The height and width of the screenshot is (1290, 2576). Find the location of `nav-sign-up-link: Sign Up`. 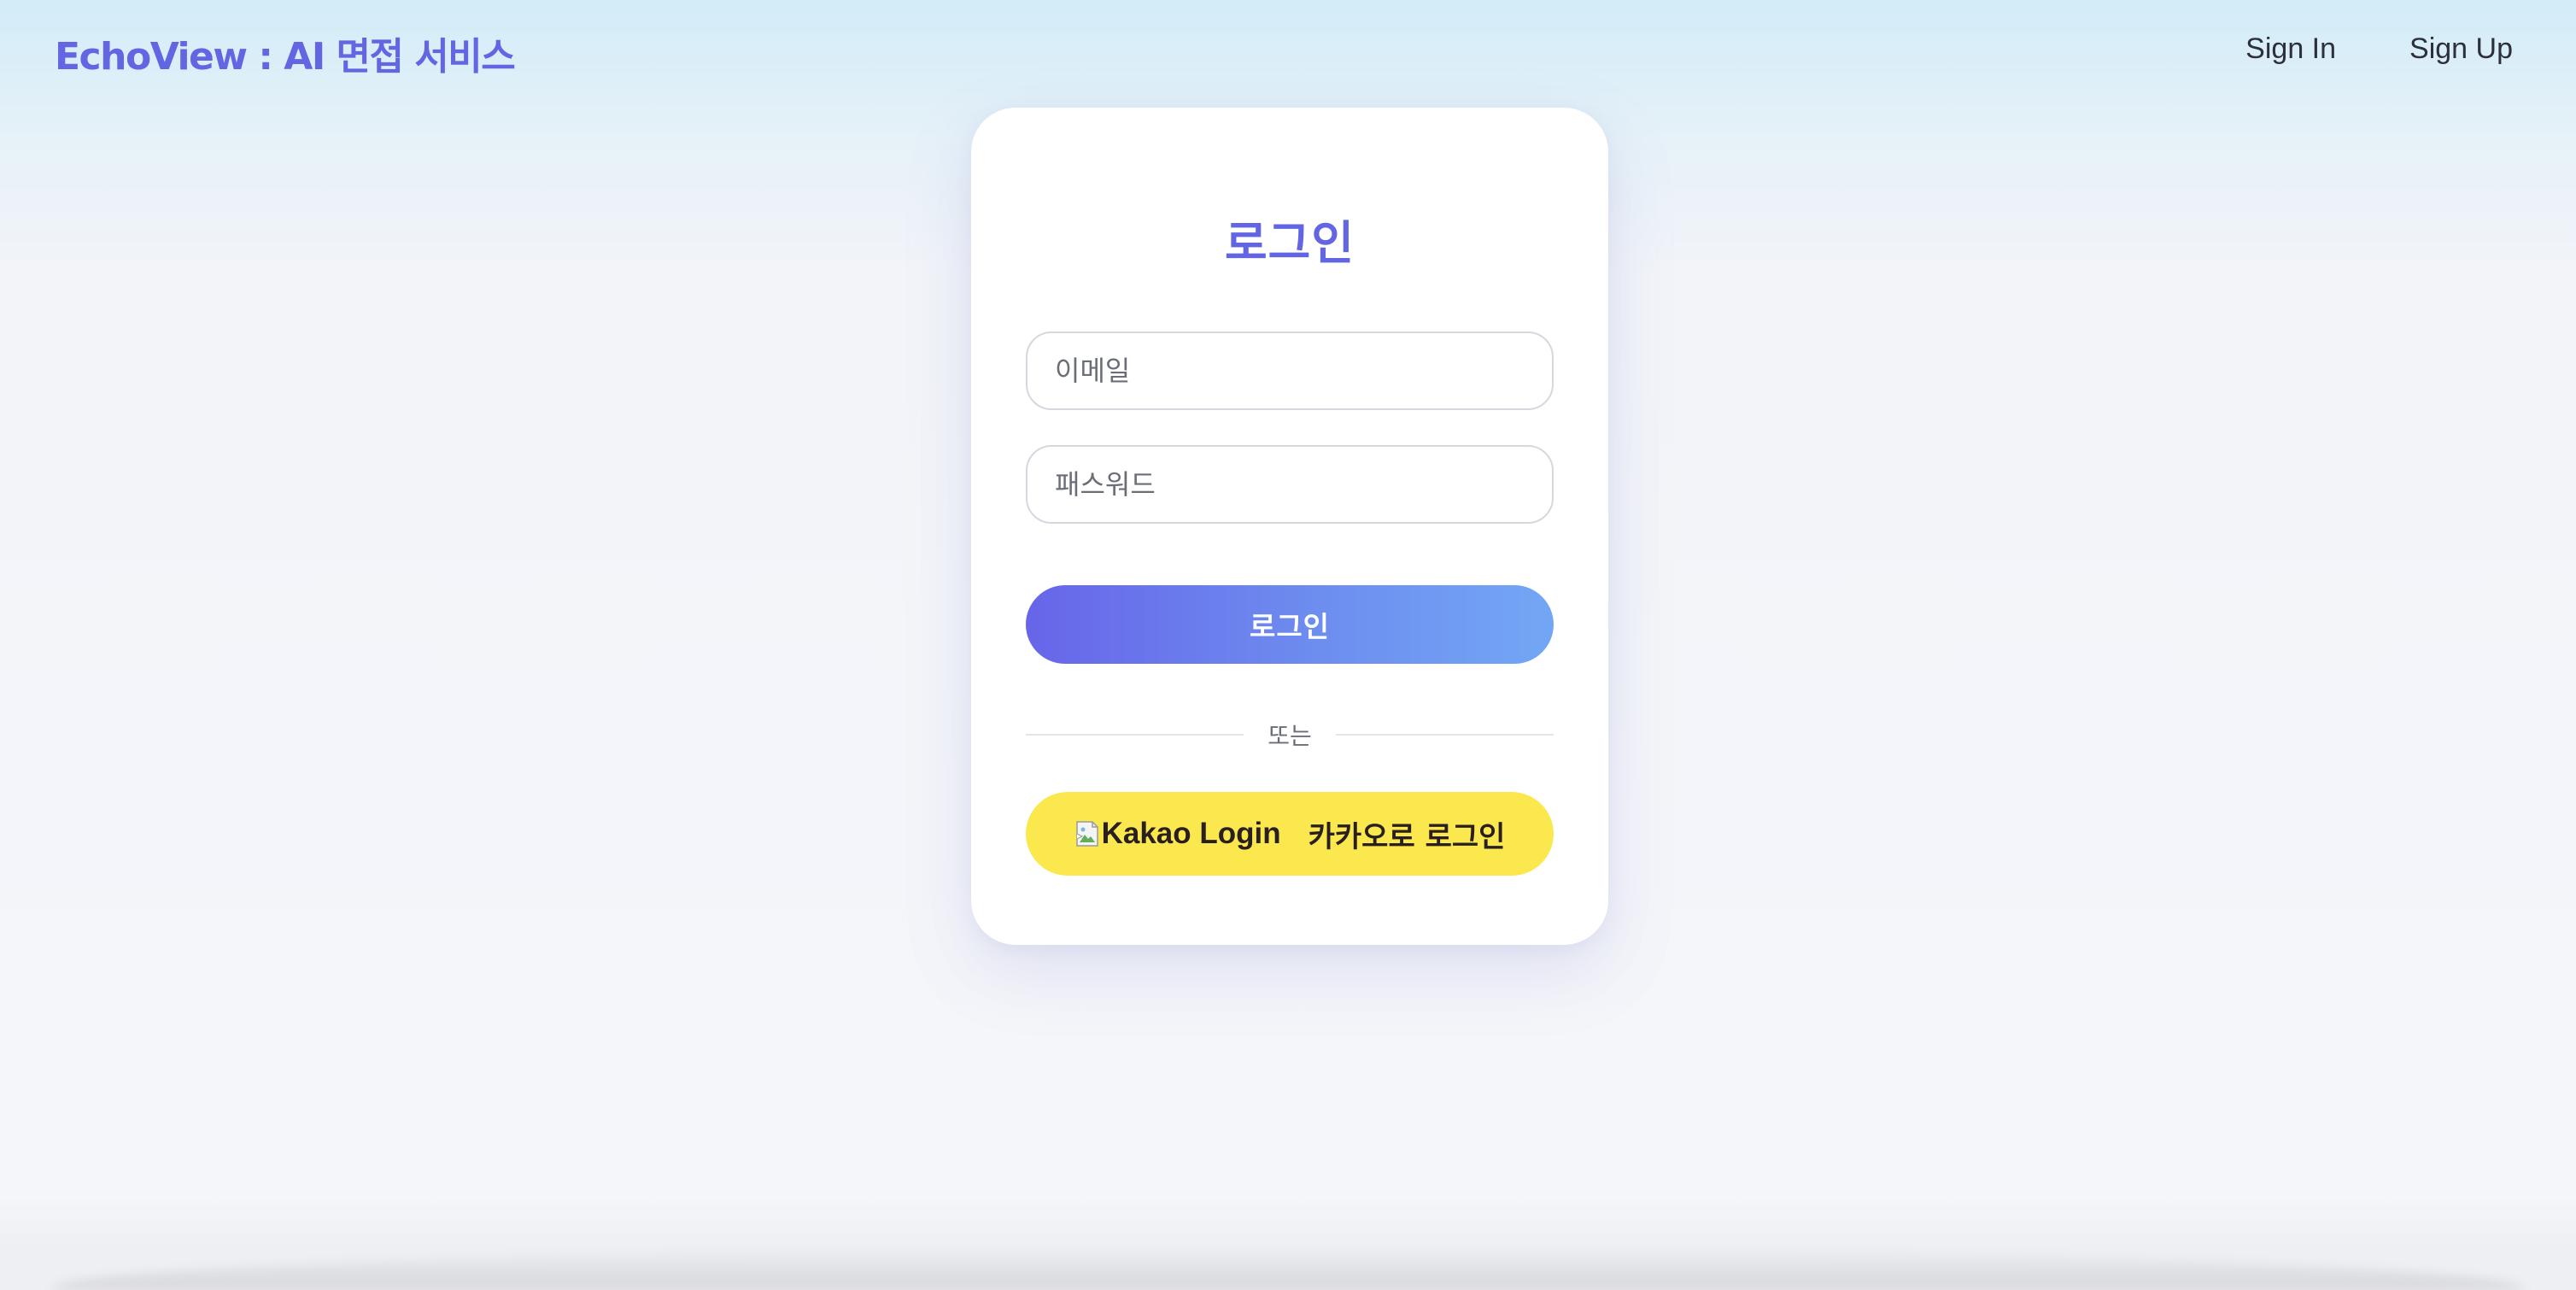

nav-sign-up-link: Sign Up is located at coordinates (2461, 49).